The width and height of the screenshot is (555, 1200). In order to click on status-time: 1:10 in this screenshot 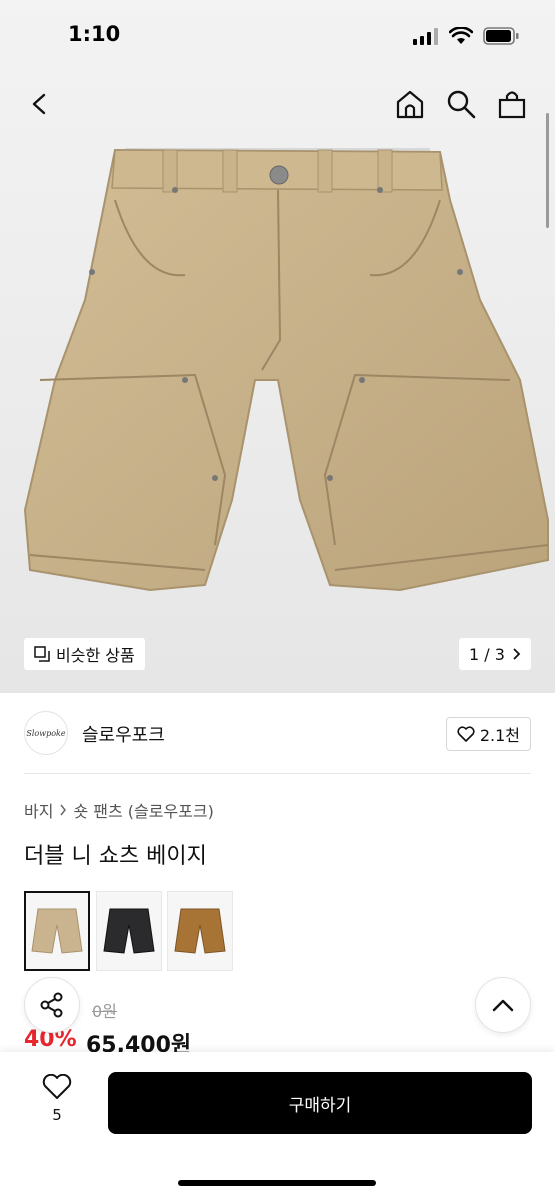, I will do `click(94, 34)`.